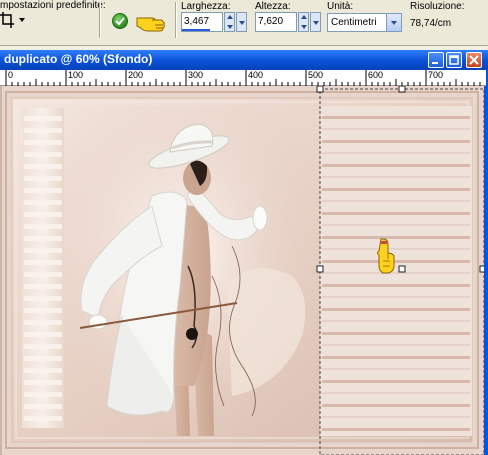  Describe the element at coordinates (206, 6) in the screenshot. I see `width-label: Larghezza:` at that location.